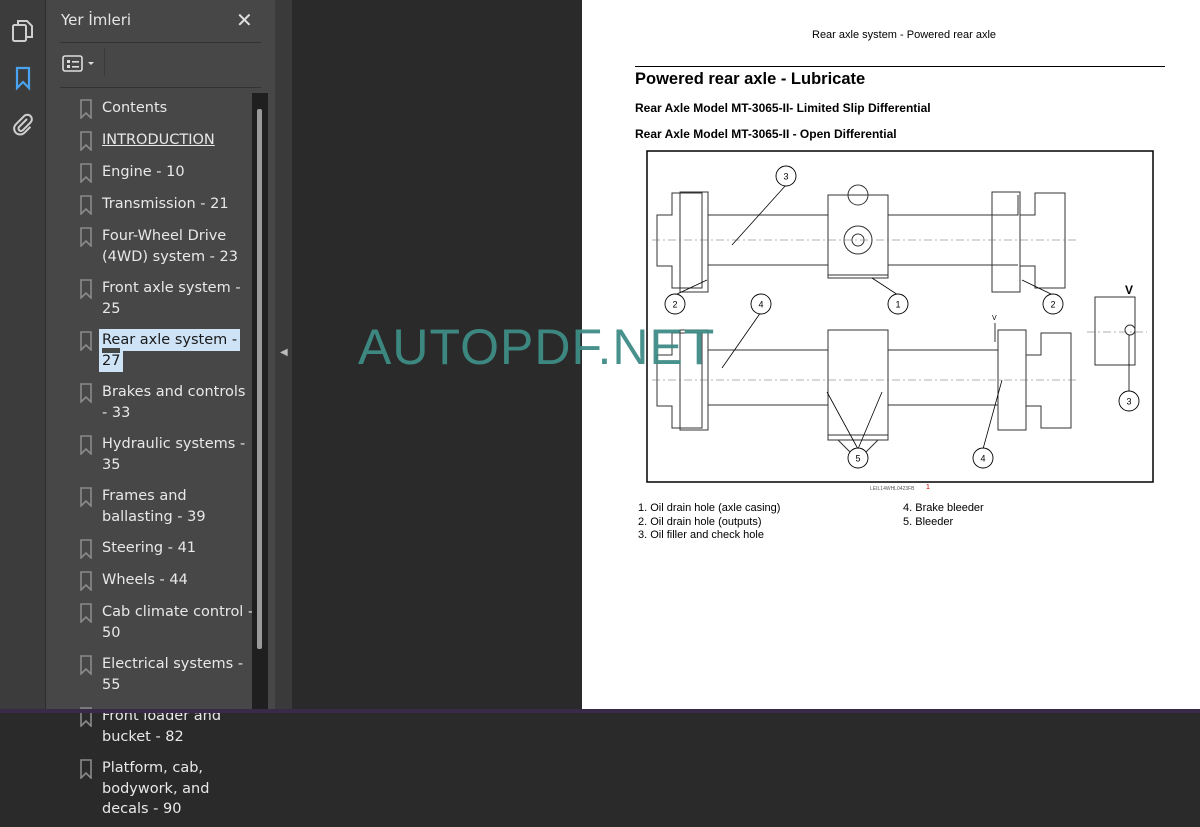  I want to click on bookmark-item: Platform, cab, bodywork, and decals - 90, so click(150, 790).